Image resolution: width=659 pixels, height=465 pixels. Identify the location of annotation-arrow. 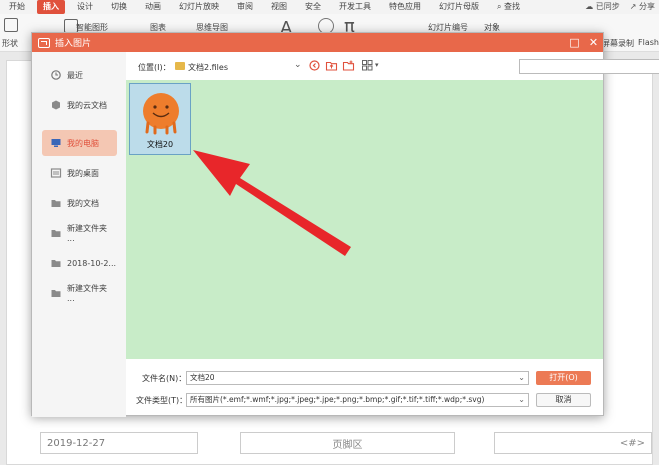
(272, 203).